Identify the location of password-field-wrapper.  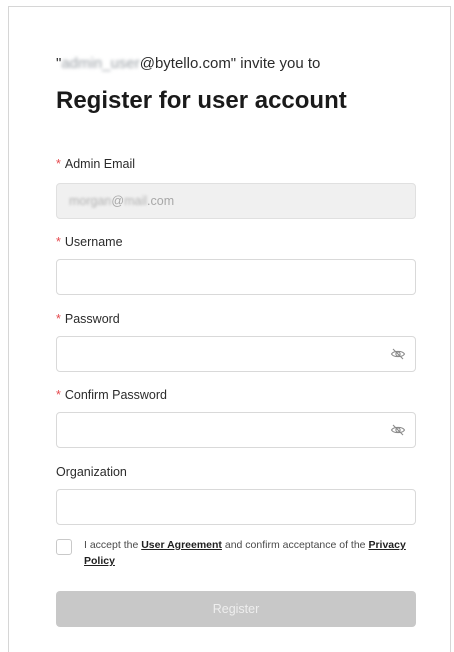
(236, 354).